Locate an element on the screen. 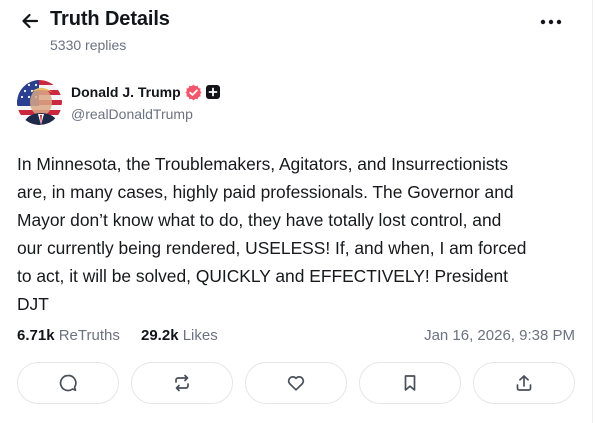 The image size is (595, 423). more-options-button is located at coordinates (551, 22).